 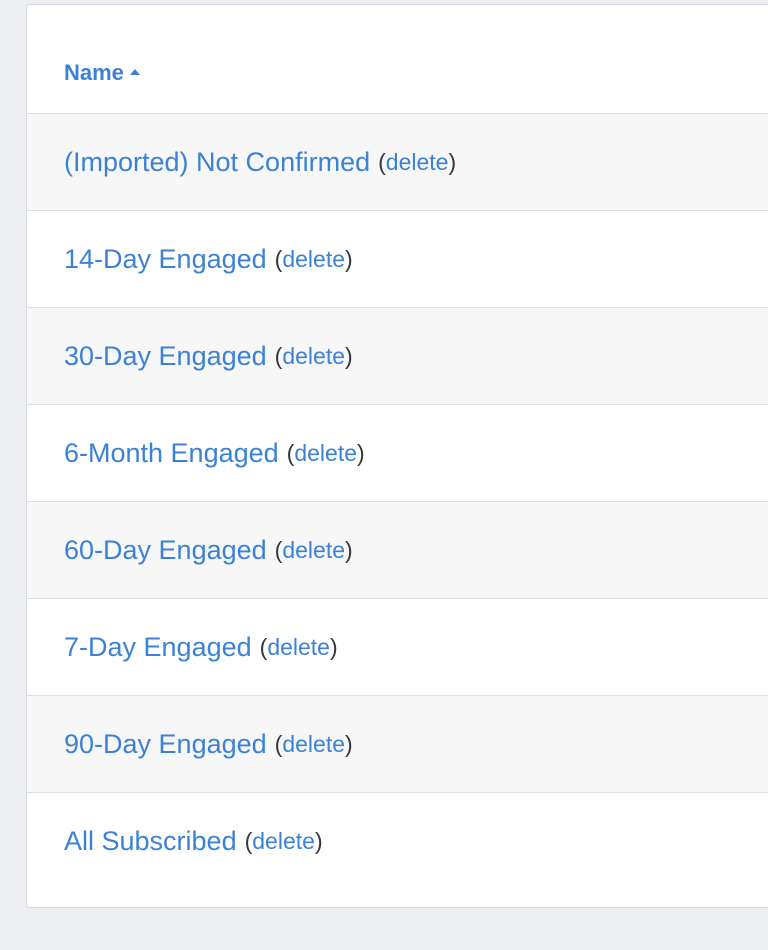 I want to click on table-row: 7-Day Engaged (delete), so click(x=397, y=647).